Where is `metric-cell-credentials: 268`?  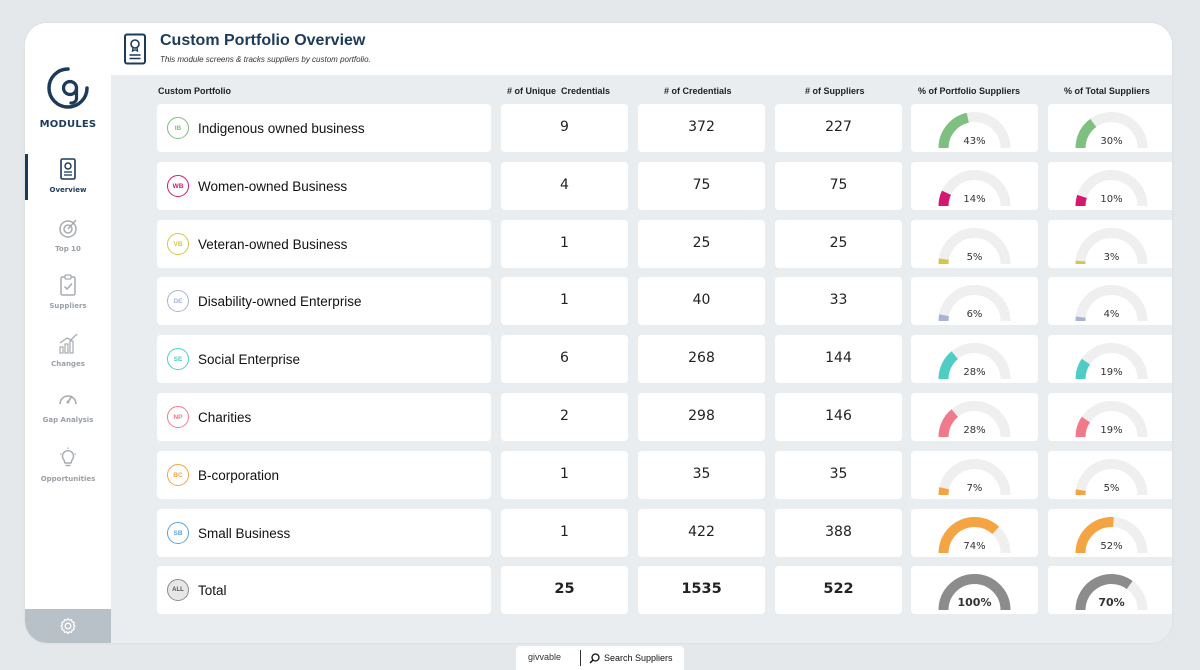 metric-cell-credentials: 268 is located at coordinates (701, 359).